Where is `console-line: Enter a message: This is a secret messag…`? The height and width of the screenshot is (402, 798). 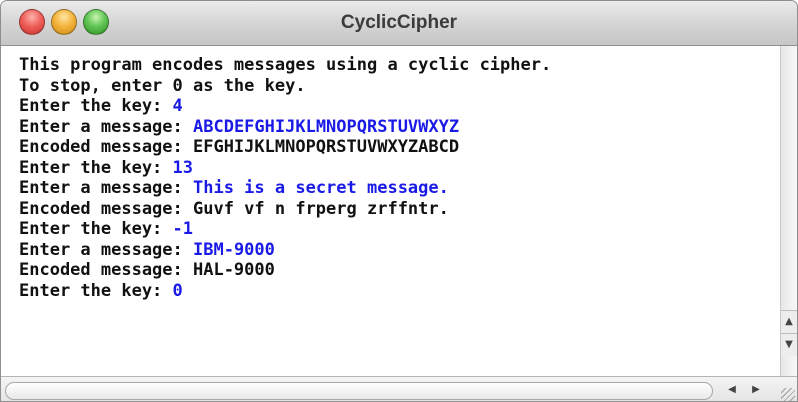 console-line: Enter a message: This is a secret messag… is located at coordinates (400, 188).